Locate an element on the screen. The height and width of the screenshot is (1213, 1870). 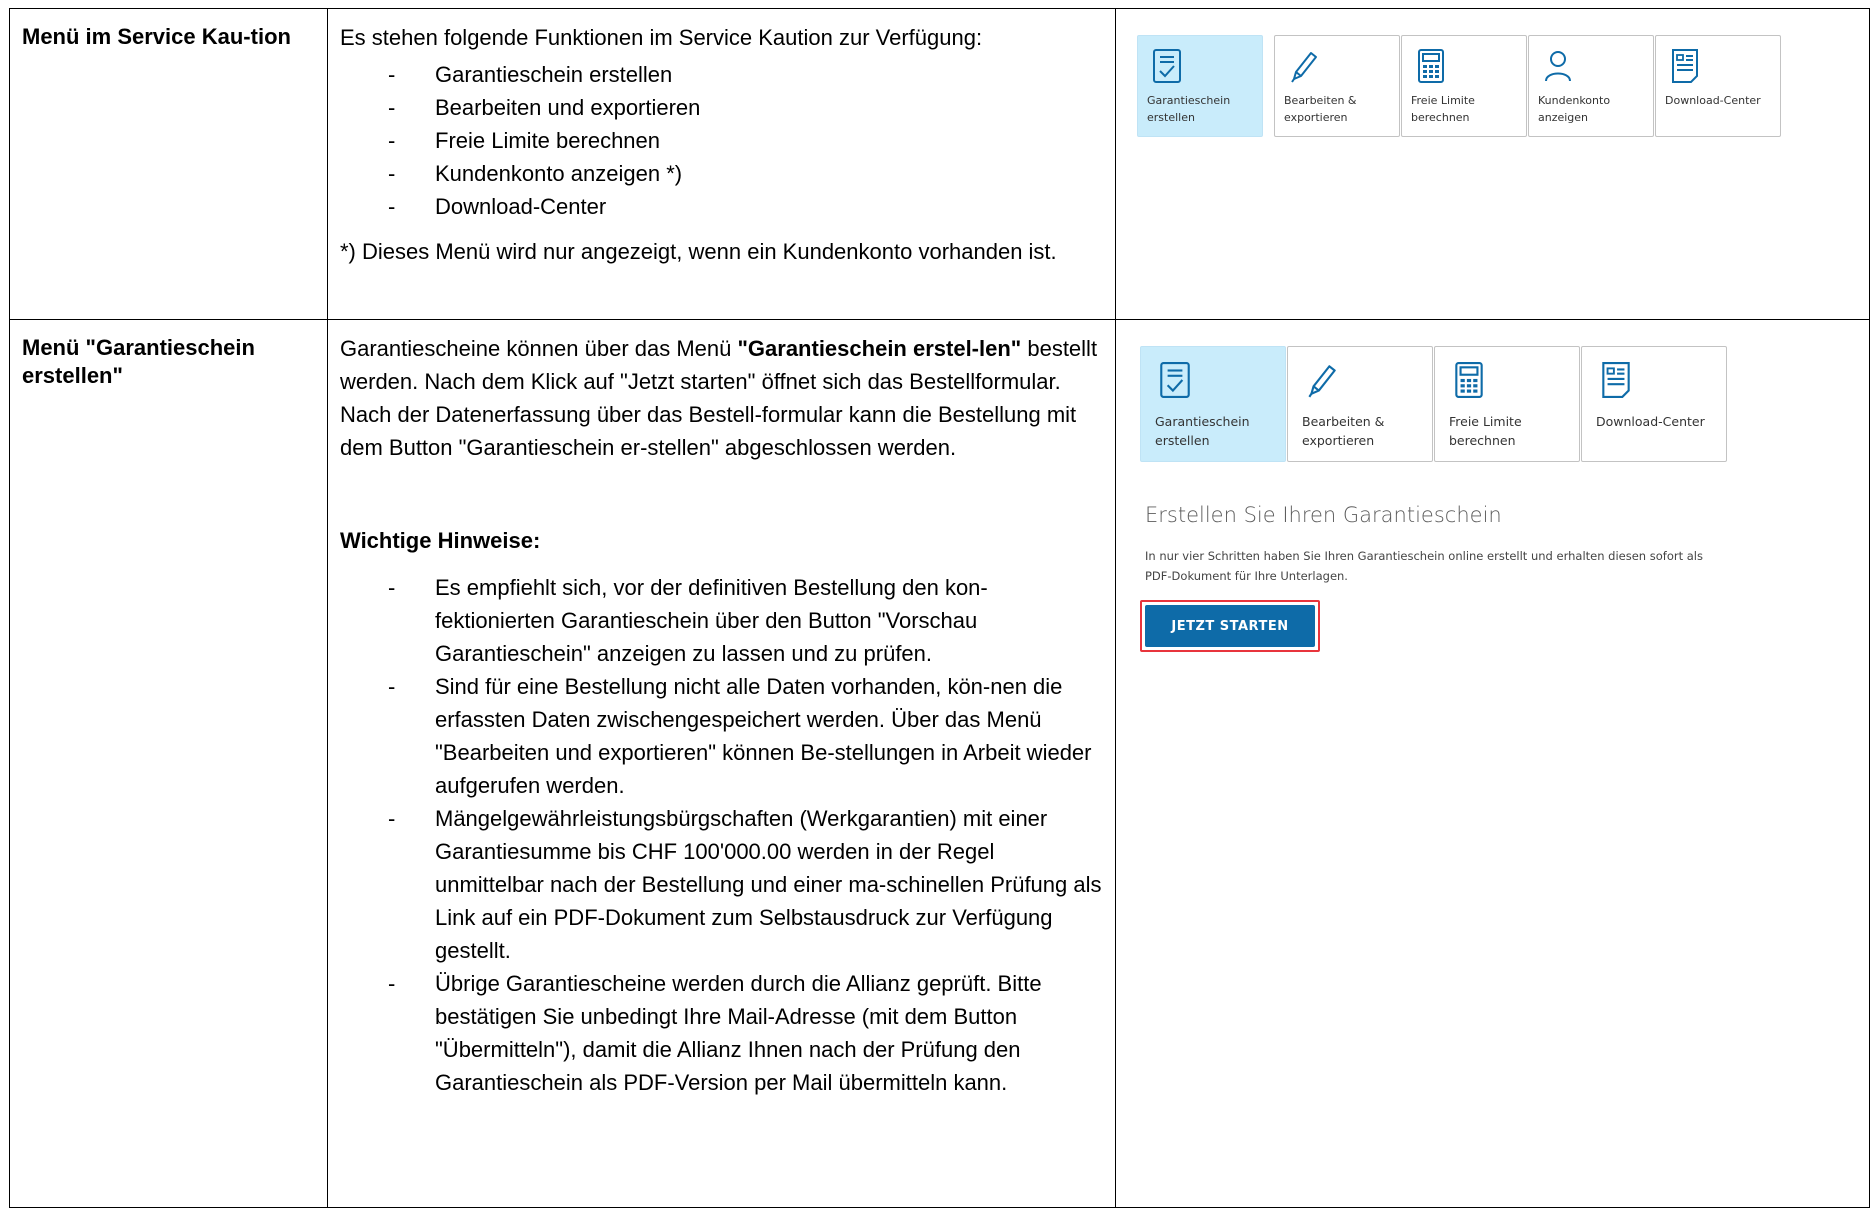
hinweise-heading: Wichtige Hinweise: is located at coordinates (440, 540).